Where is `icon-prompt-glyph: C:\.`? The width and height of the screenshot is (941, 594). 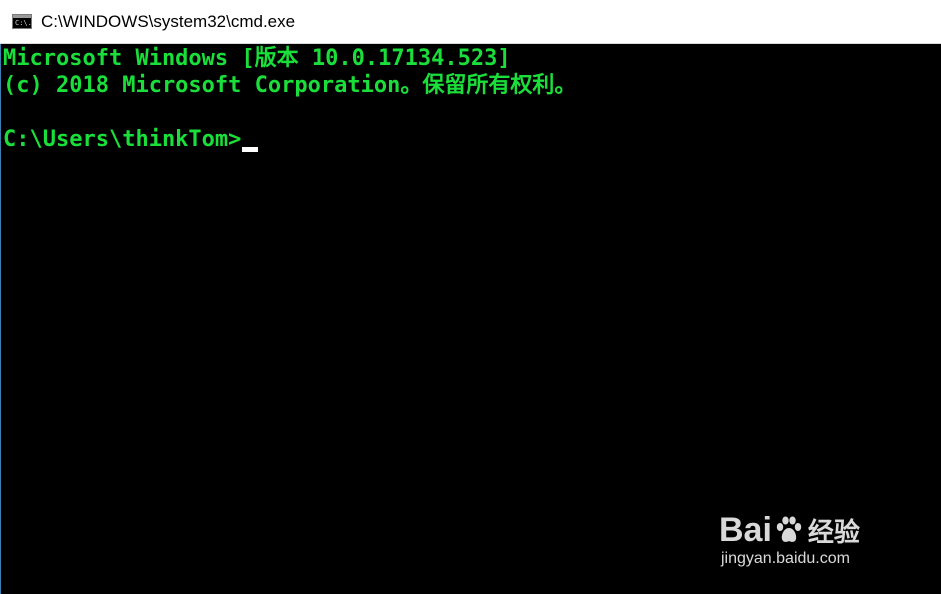 icon-prompt-glyph: C:\. is located at coordinates (23, 23).